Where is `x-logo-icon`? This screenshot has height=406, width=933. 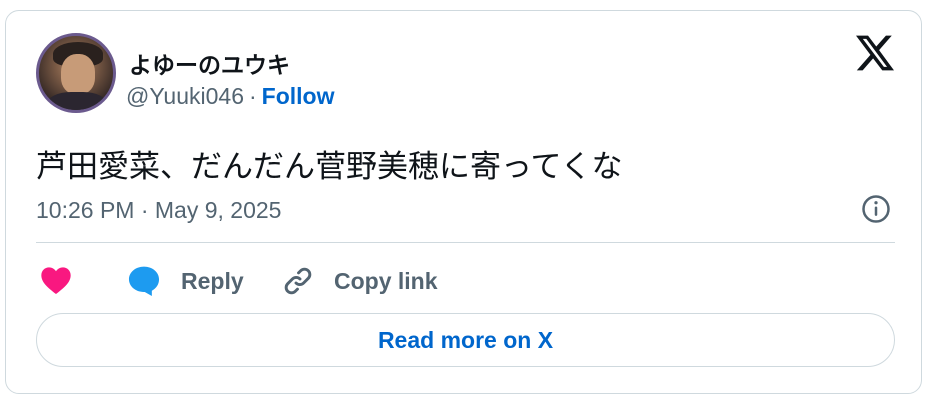
x-logo-icon is located at coordinates (875, 53).